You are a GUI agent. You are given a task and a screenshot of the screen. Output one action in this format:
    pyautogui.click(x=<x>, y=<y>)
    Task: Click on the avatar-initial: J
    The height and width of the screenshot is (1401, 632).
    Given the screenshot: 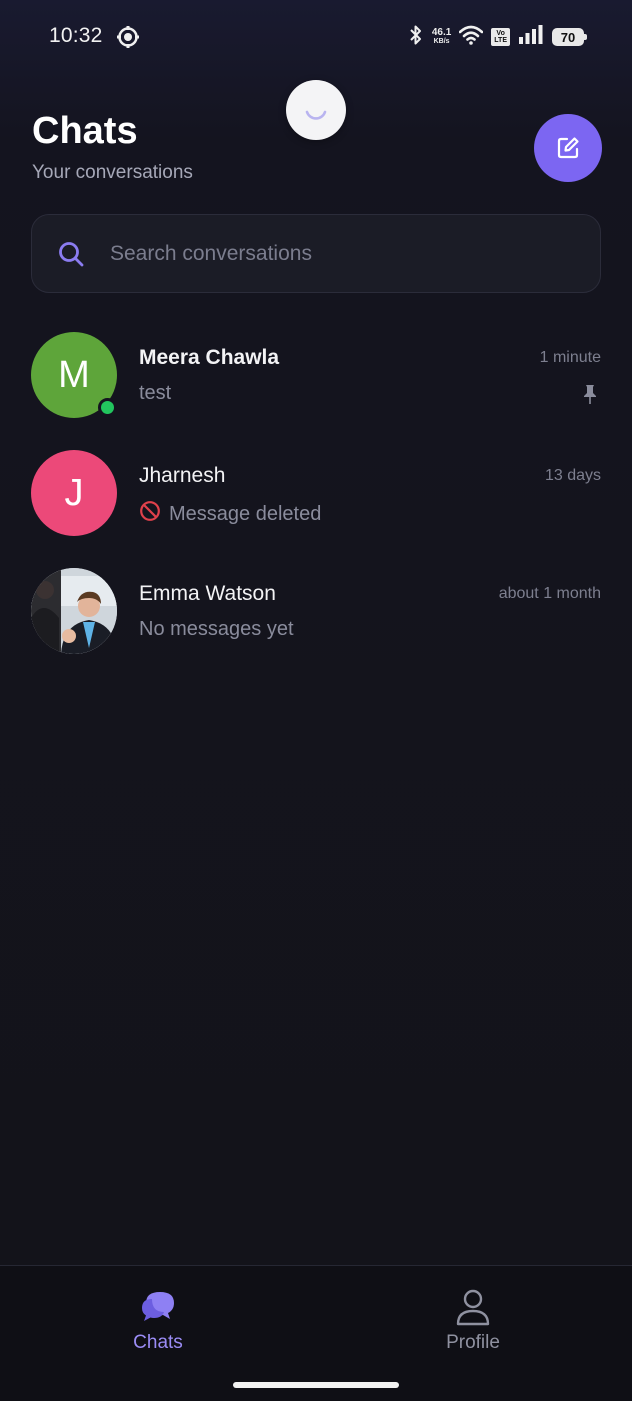 What is the action you would take?
    pyautogui.click(x=74, y=492)
    